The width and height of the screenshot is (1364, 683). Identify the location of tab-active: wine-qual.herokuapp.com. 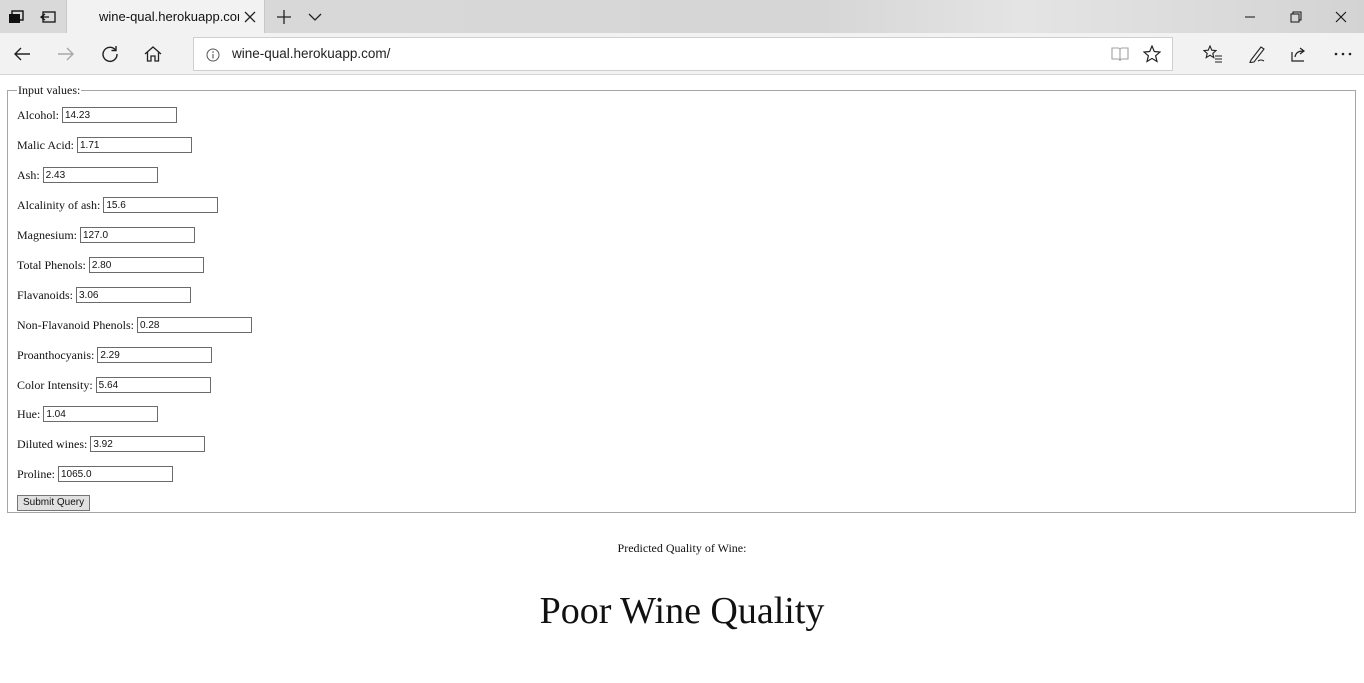
(165, 16).